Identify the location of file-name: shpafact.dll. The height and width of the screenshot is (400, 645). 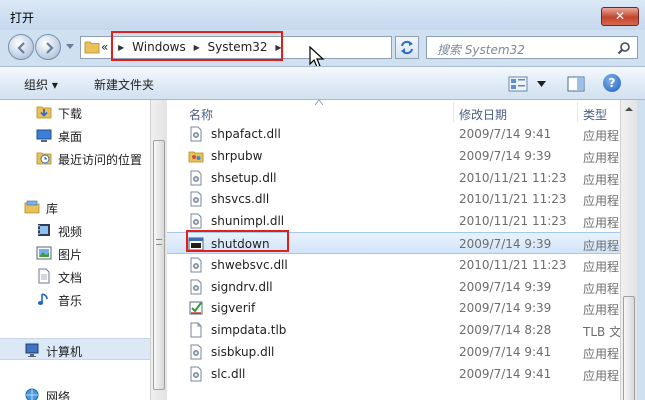
(246, 134).